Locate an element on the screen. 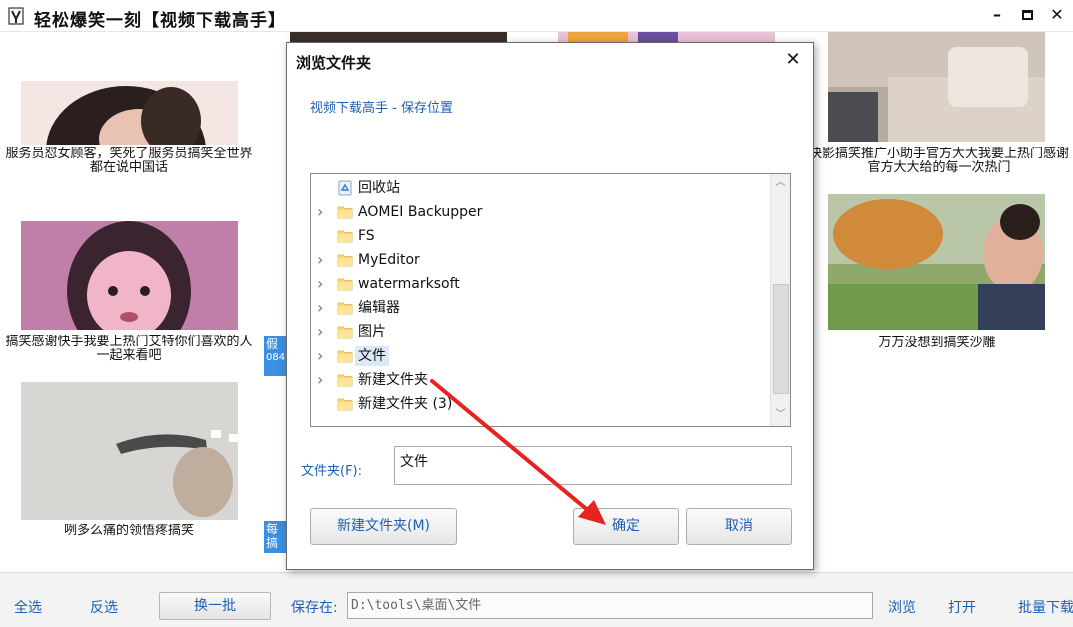  dialog-title: 浏览文件夹 is located at coordinates (334, 63).